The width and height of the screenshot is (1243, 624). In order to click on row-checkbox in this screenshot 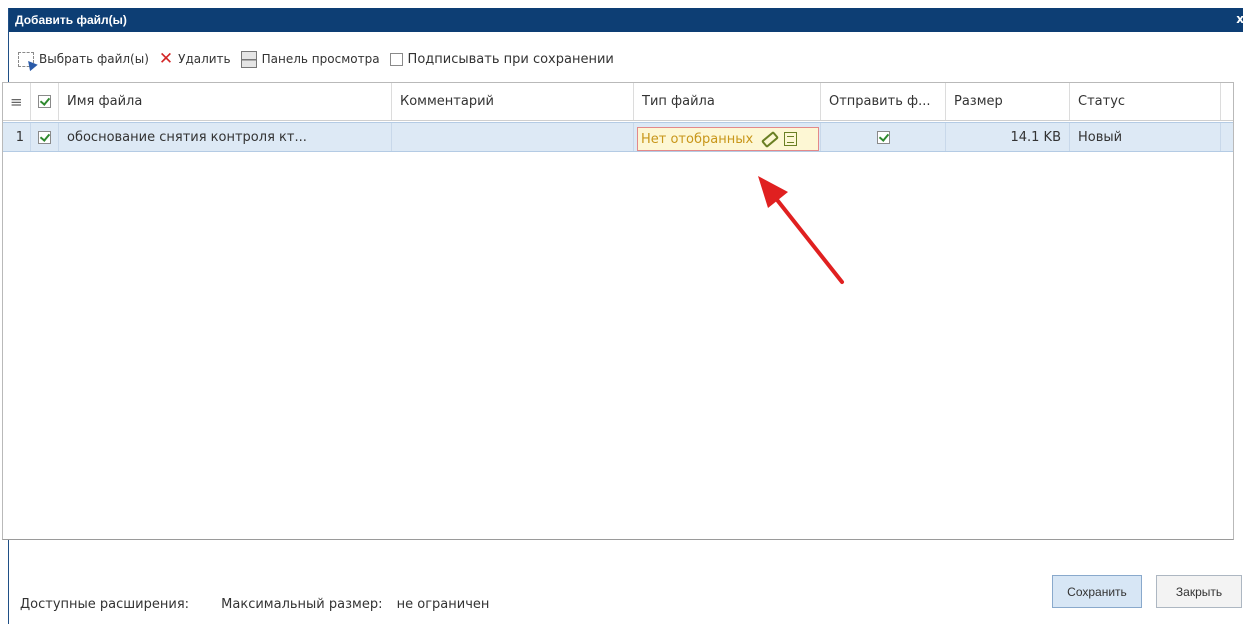, I will do `click(44, 137)`.